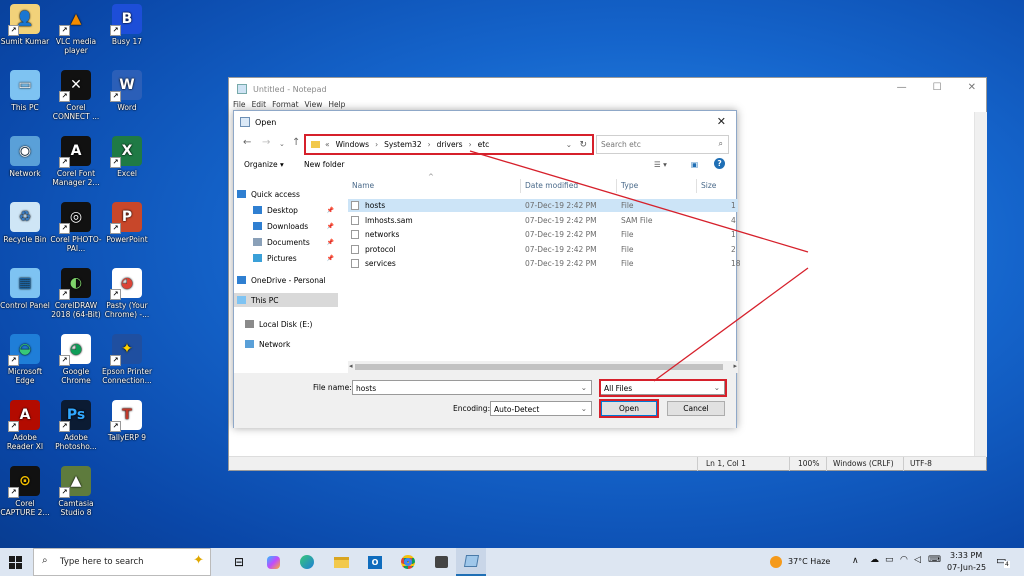  What do you see at coordinates (102, 562) in the screenshot?
I see `taskbar-search-placeholder: Type here to search` at bounding box center [102, 562].